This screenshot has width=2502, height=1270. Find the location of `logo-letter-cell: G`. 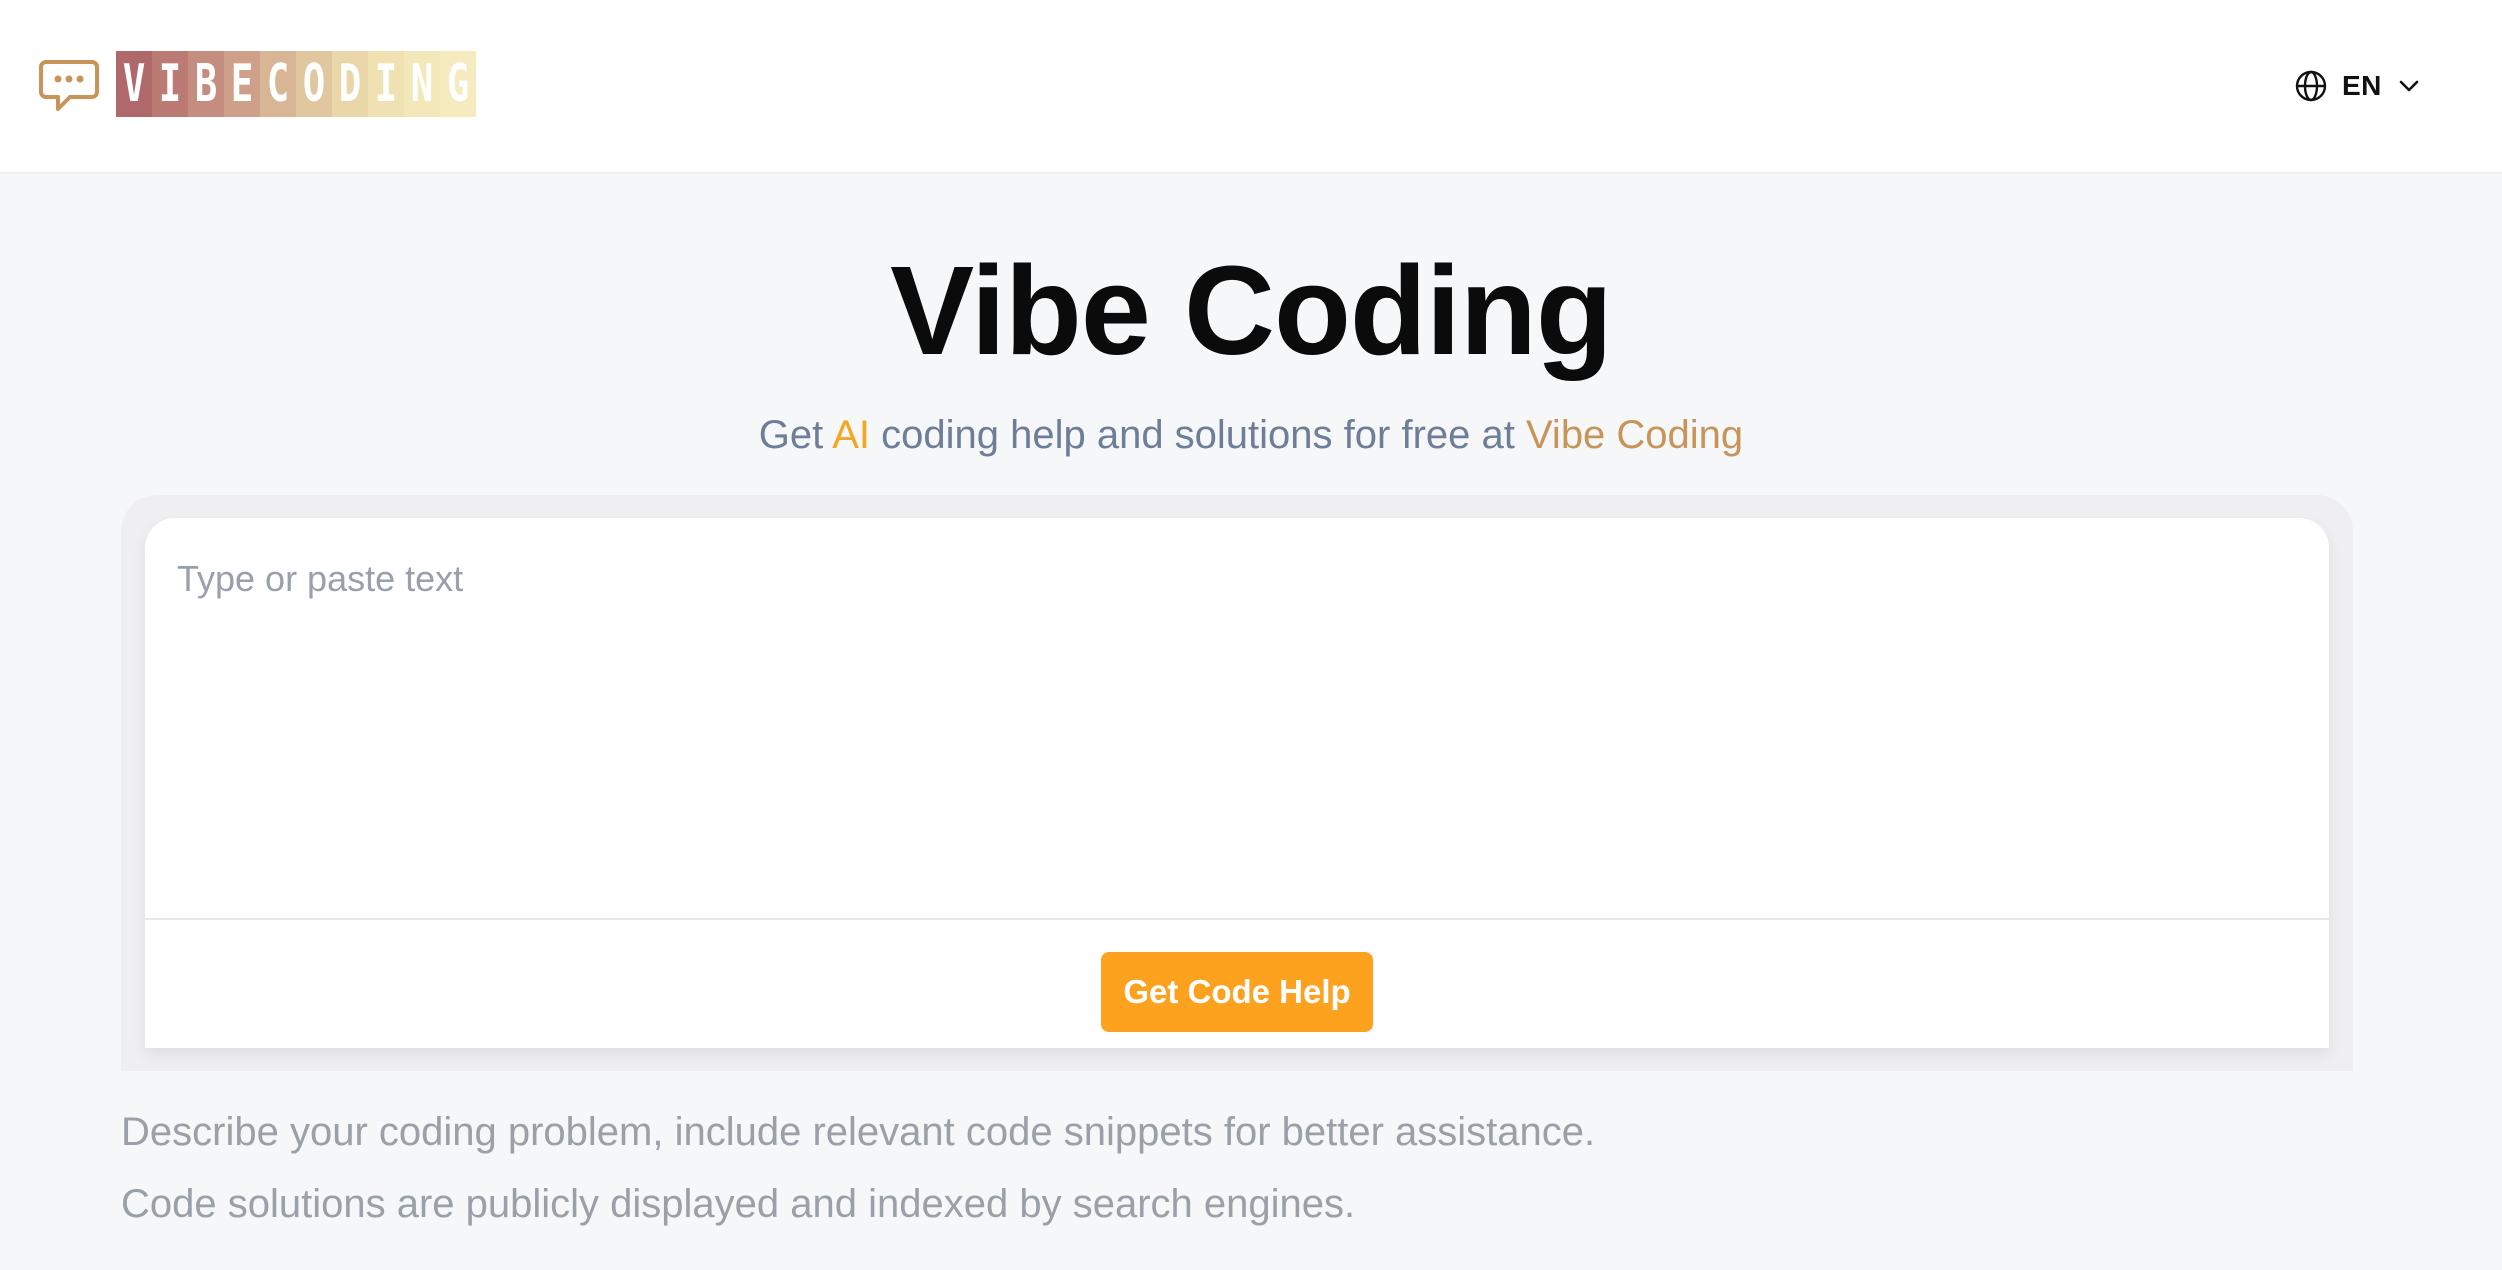

logo-letter-cell: G is located at coordinates (458, 84).